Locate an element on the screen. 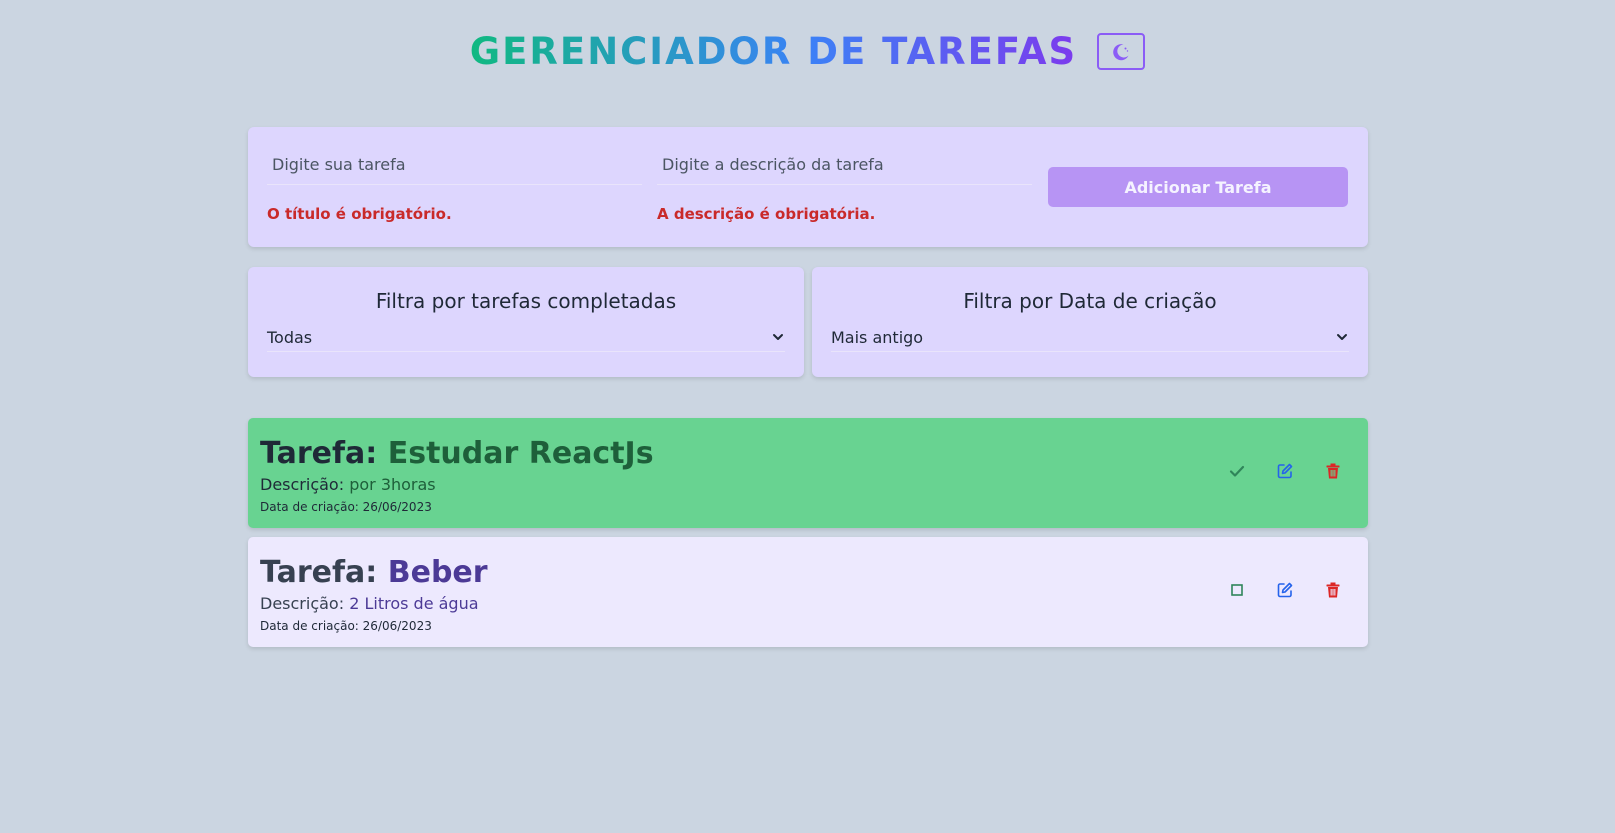  date-filter-label: Filtra por Data de criação is located at coordinates (1090, 301).